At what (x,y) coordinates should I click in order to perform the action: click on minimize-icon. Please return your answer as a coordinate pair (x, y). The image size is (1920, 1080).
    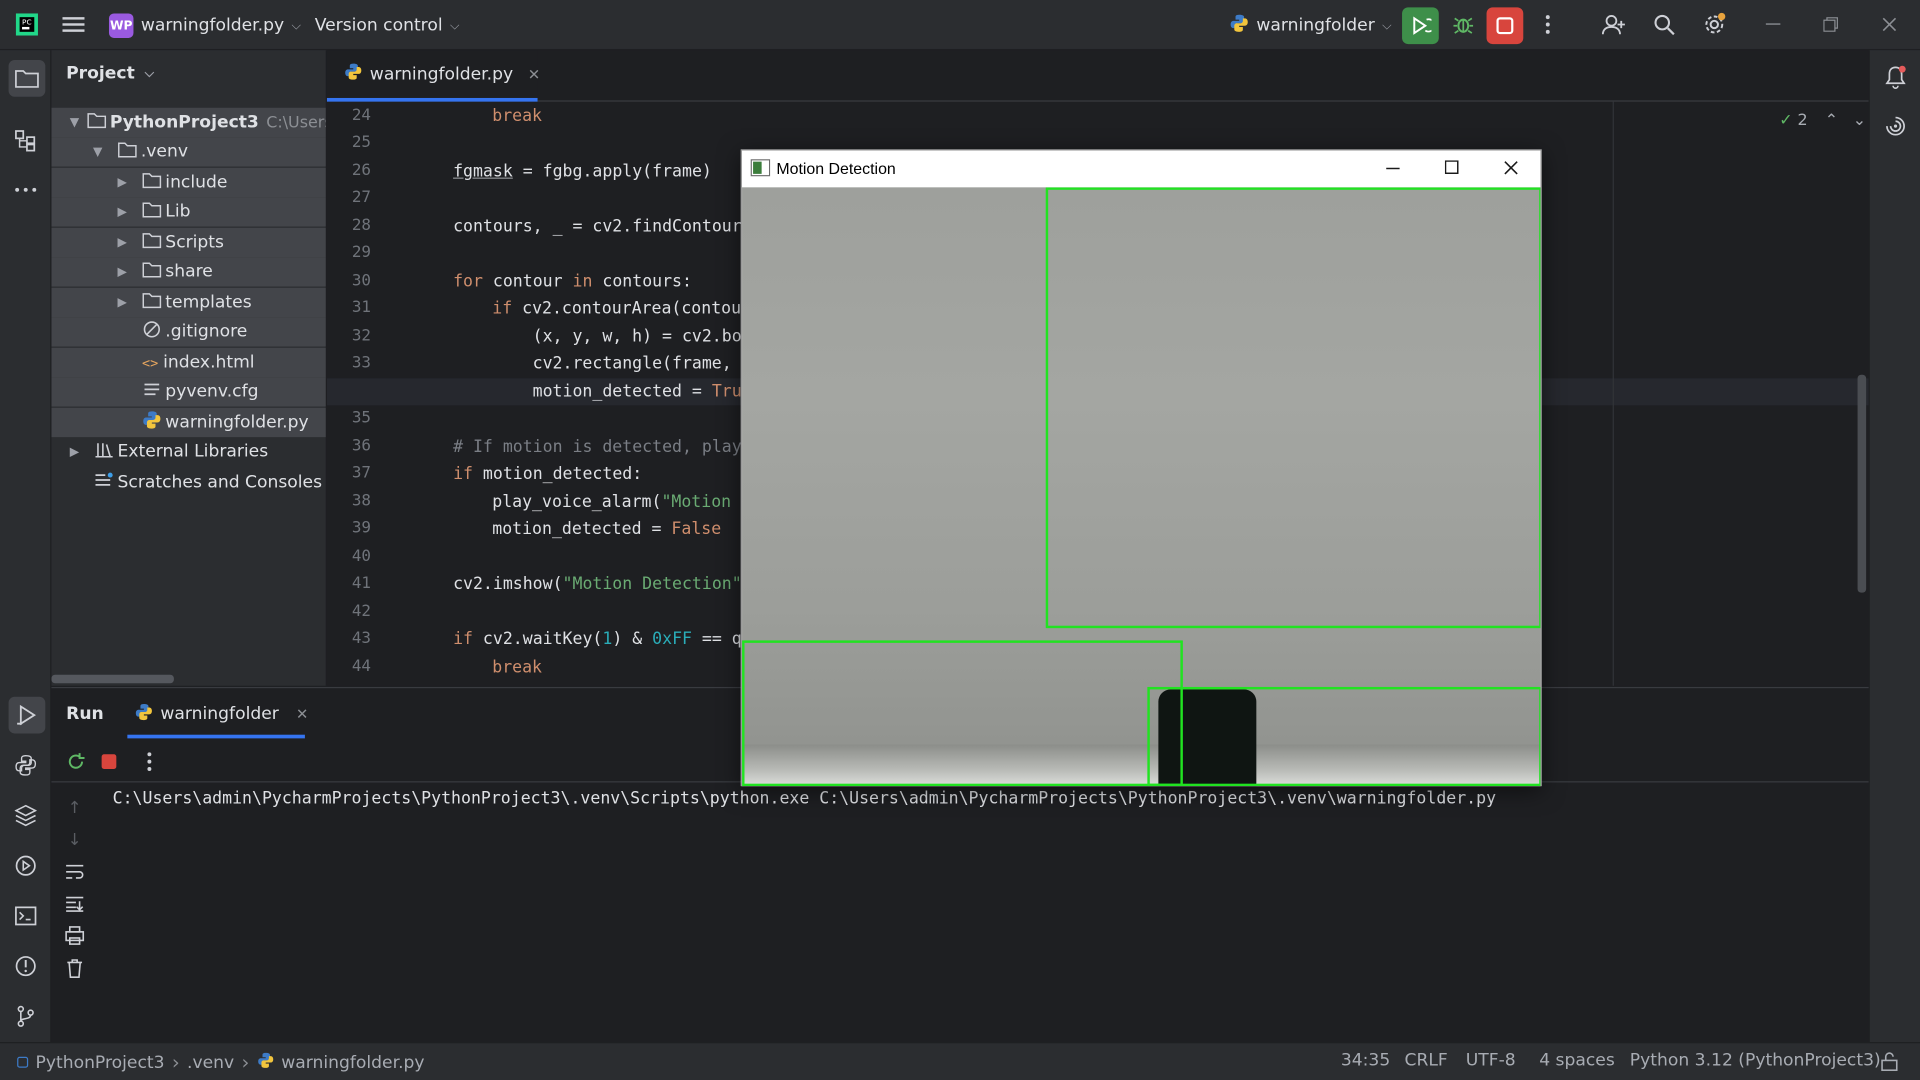
    Looking at the image, I should click on (1773, 24).